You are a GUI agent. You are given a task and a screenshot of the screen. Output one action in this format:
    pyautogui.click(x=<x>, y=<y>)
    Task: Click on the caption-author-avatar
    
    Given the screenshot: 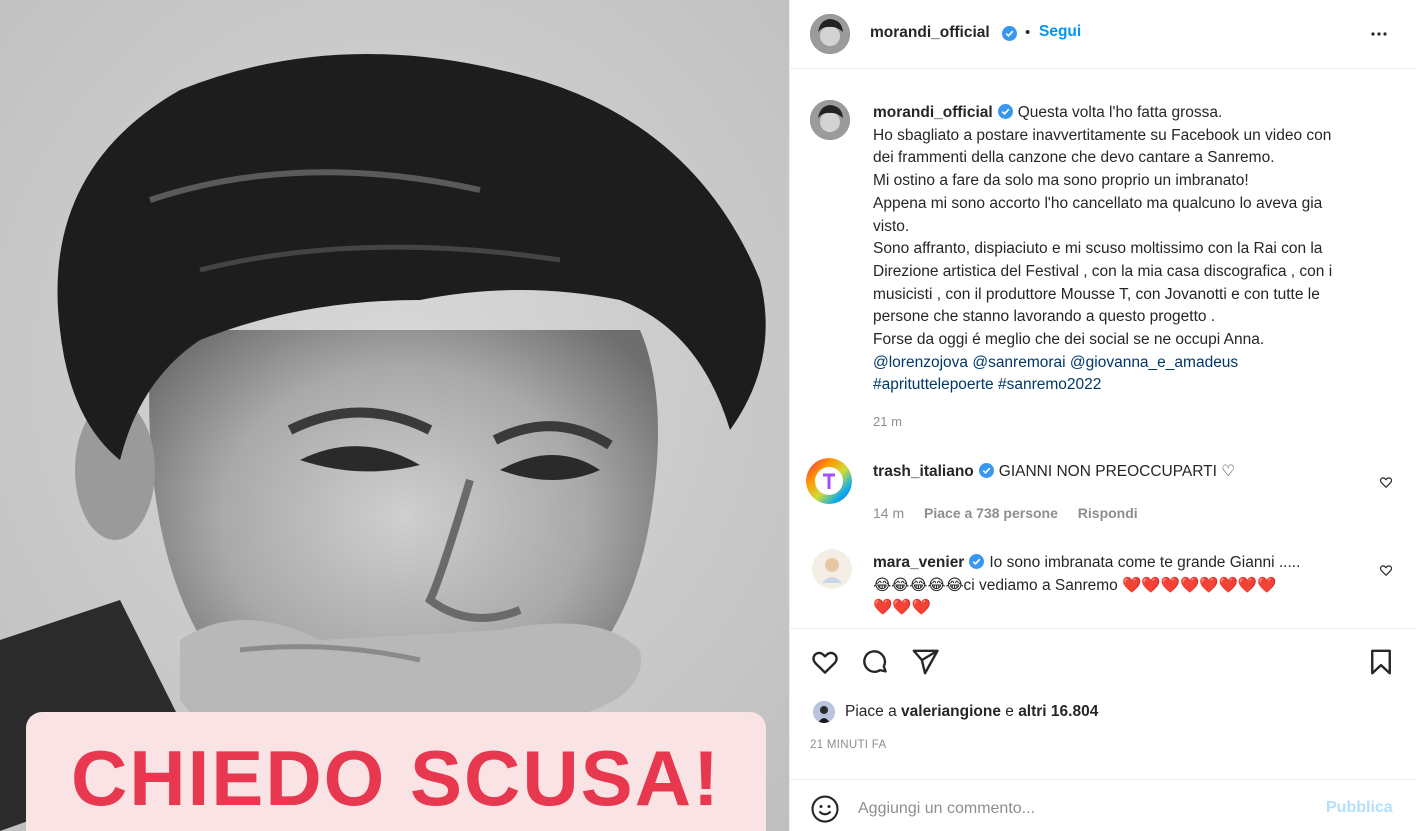 What is the action you would take?
    pyautogui.click(x=830, y=120)
    